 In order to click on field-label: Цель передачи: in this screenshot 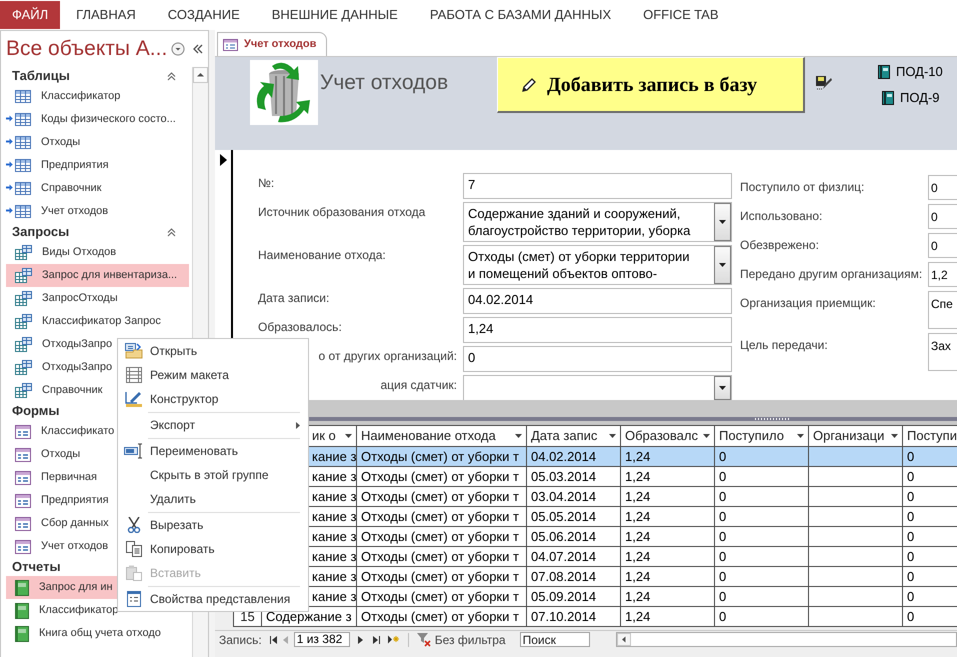, I will do `click(784, 345)`.